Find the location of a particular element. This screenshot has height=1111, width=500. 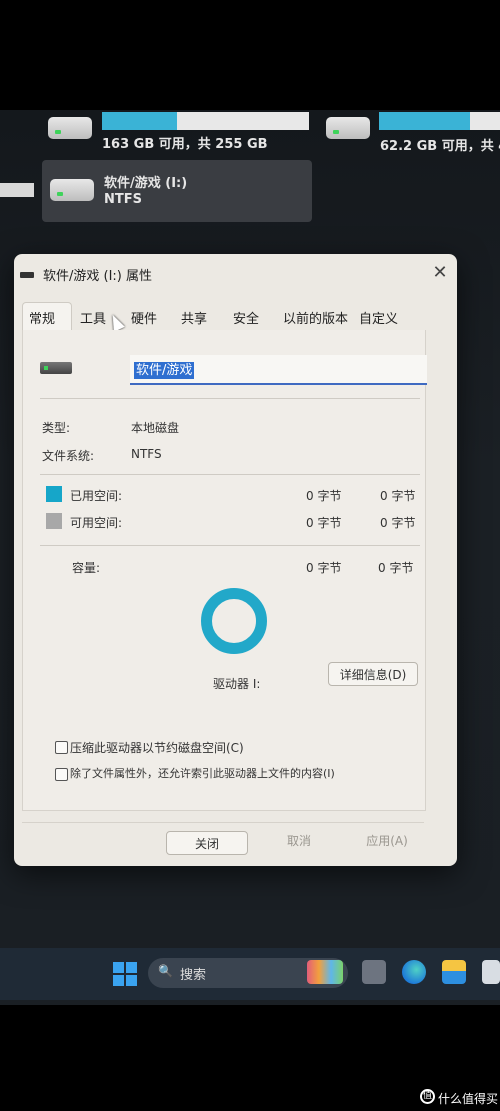

free-space-bytes: 0 字节 is located at coordinates (324, 523).